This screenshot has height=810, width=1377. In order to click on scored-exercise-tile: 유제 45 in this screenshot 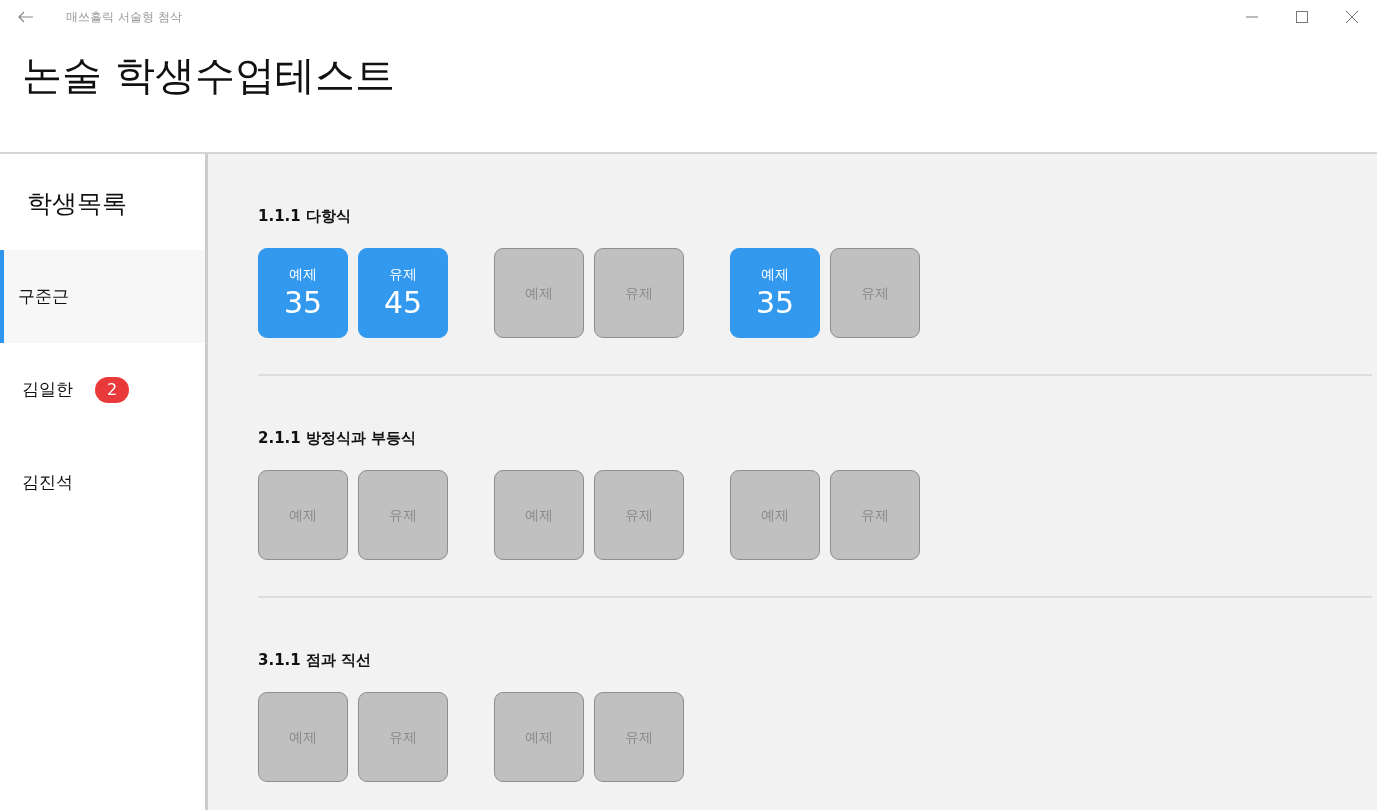, I will do `click(403, 293)`.